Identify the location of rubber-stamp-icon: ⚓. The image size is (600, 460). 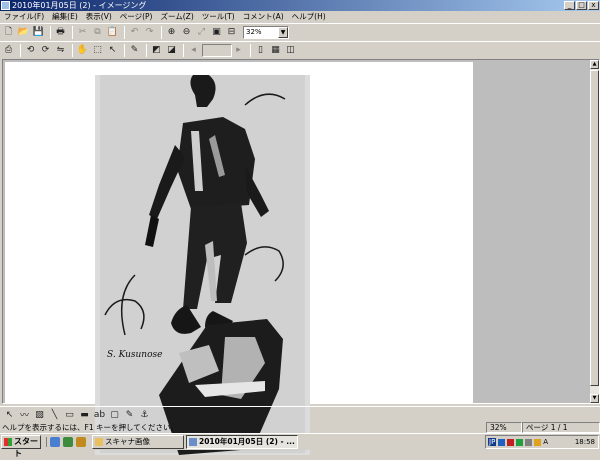
(144, 414).